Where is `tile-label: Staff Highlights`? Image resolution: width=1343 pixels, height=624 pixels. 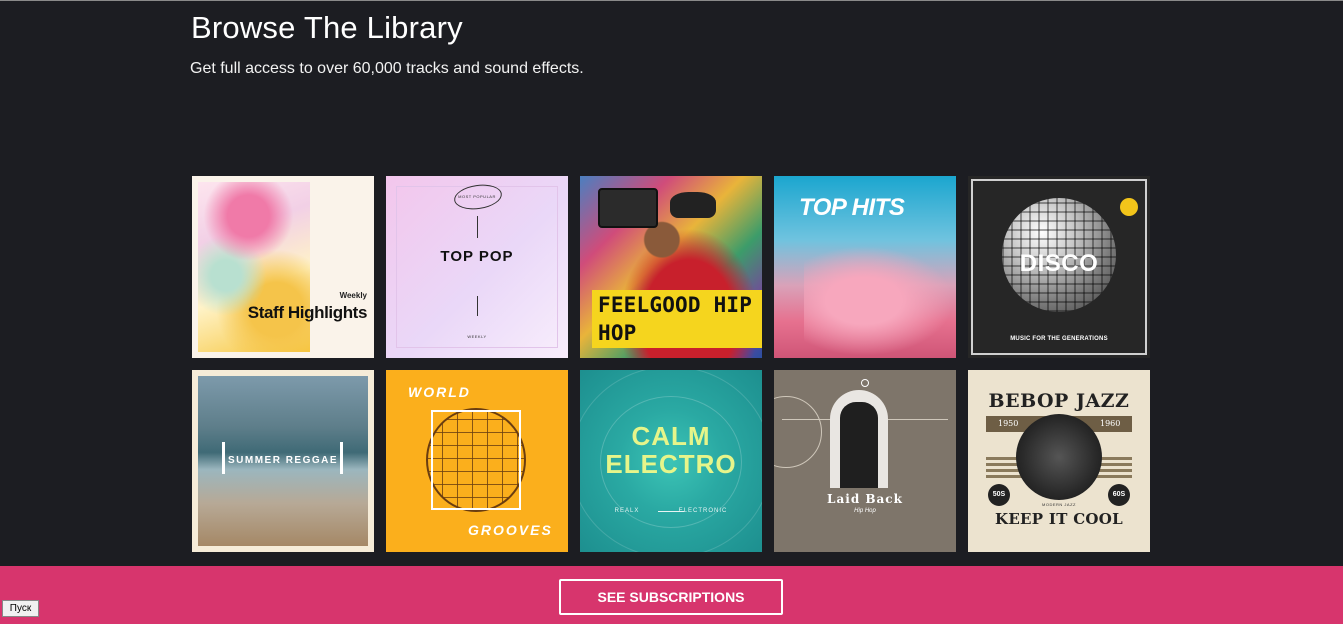
tile-label: Staff Highlights is located at coordinates (307, 312).